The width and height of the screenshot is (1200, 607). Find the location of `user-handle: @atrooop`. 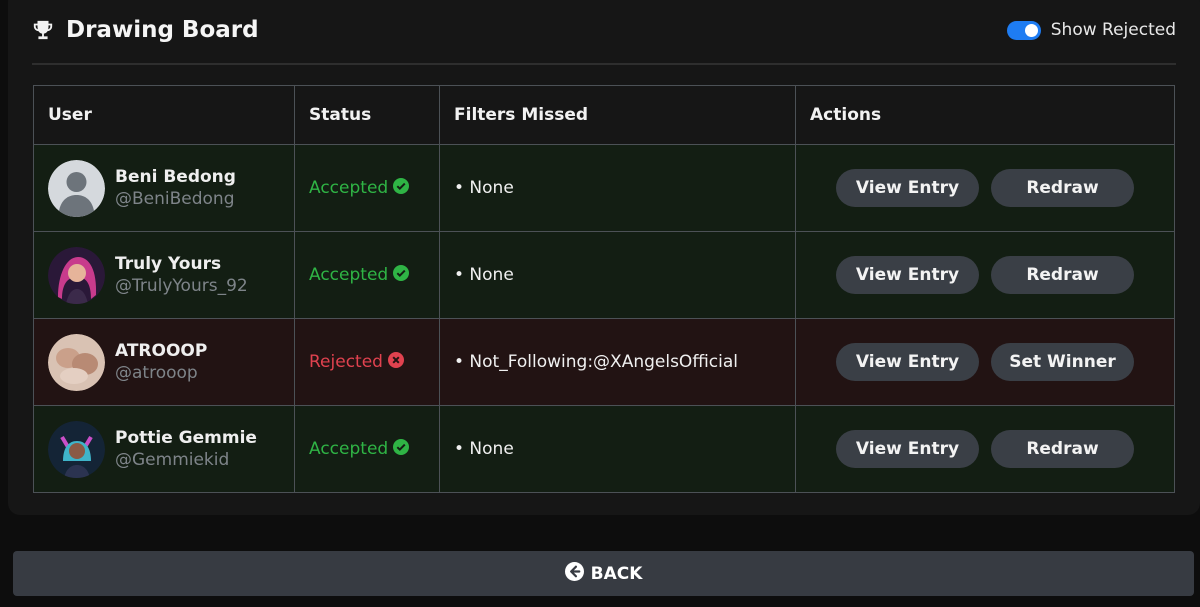

user-handle: @atrooop is located at coordinates (161, 373).